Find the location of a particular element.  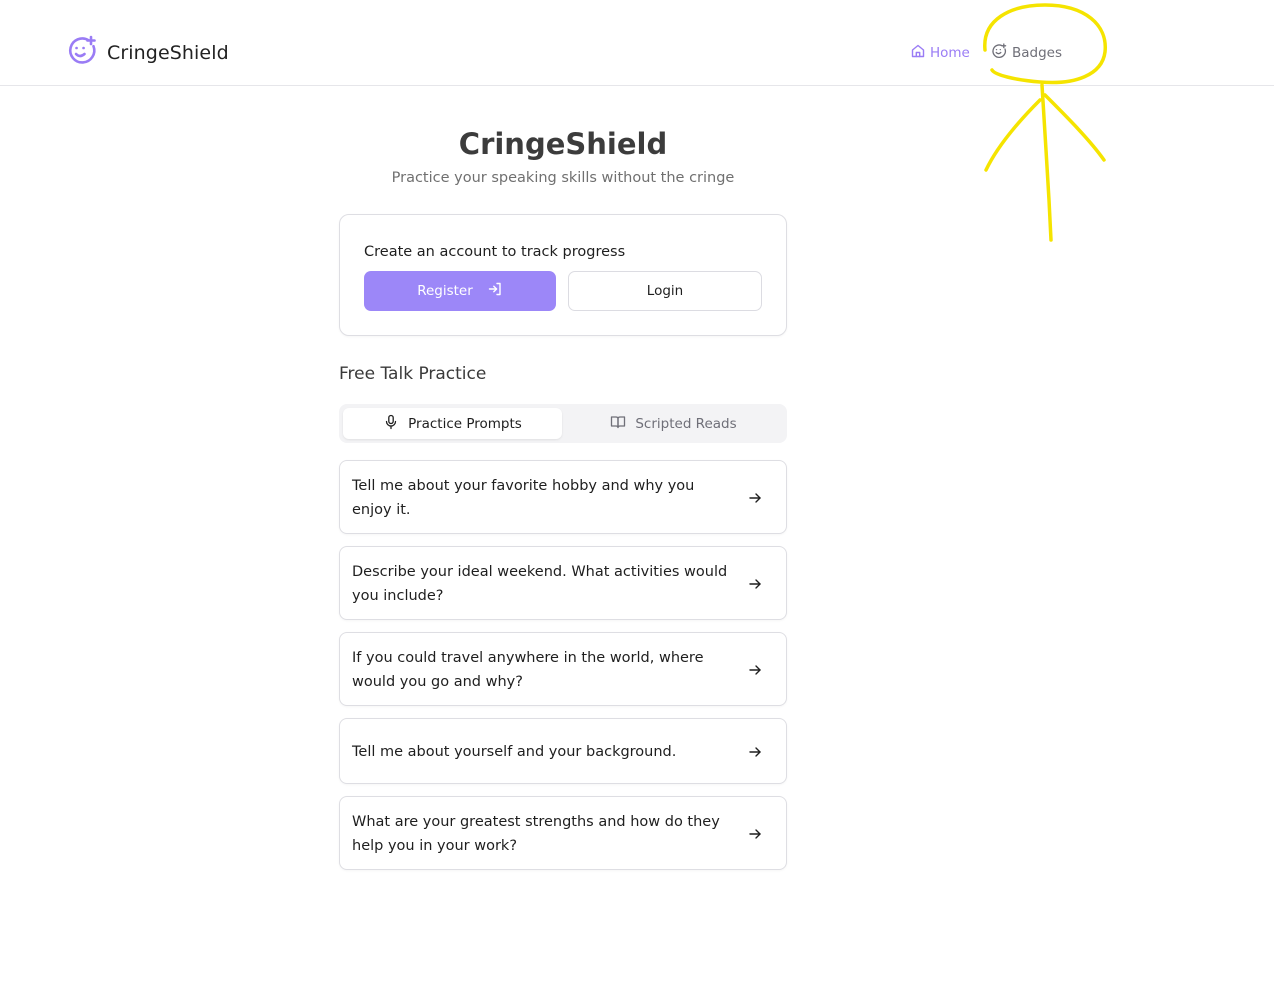

brand-name: CringeShield is located at coordinates (168, 53).